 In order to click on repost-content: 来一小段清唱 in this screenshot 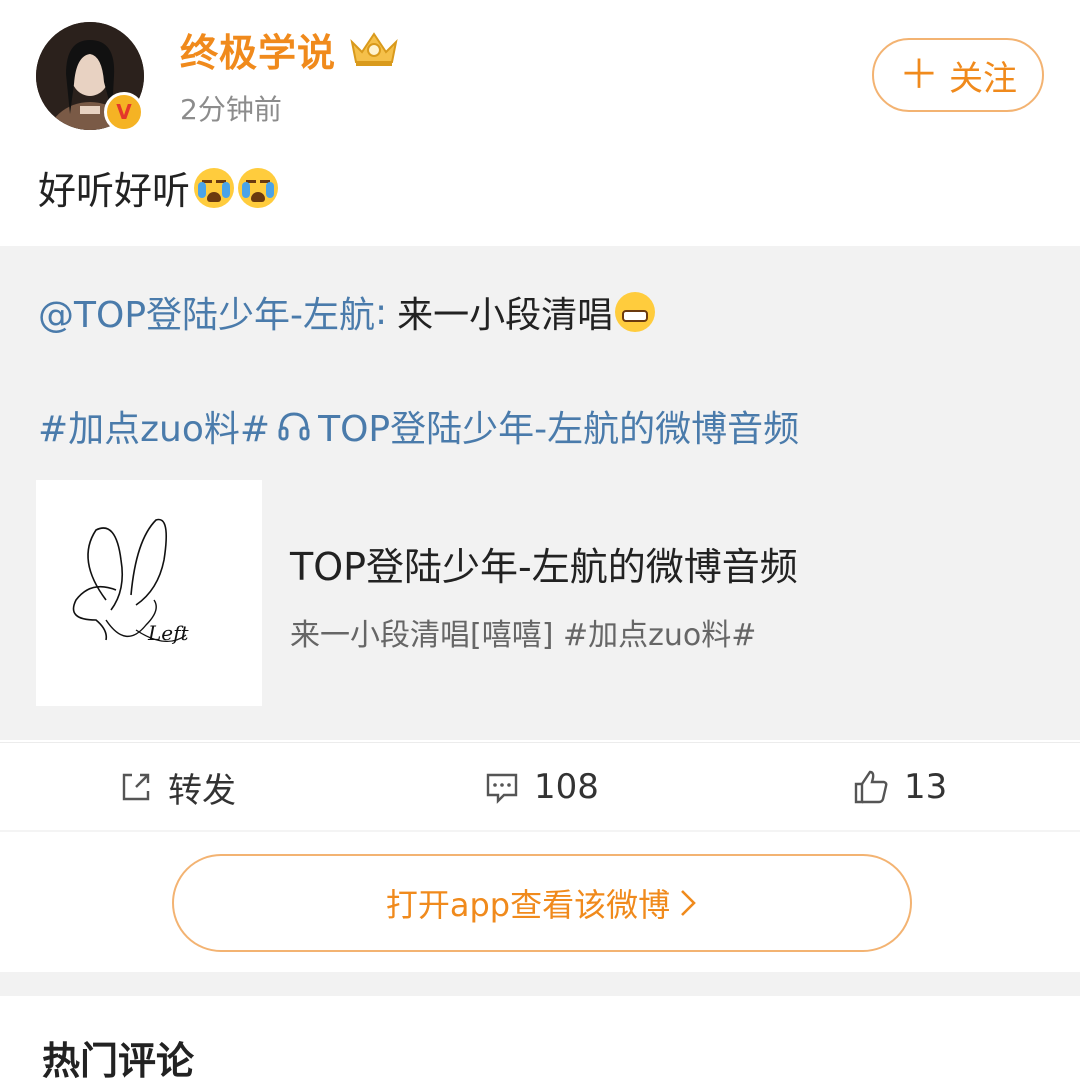, I will do `click(505, 315)`.